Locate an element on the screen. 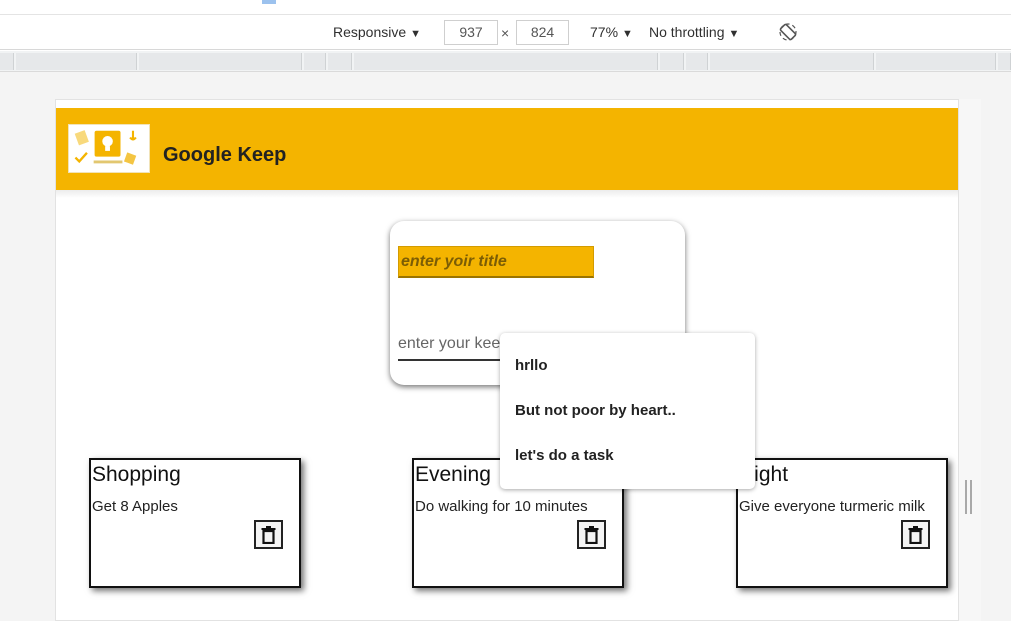  throttling-label: No throttling is located at coordinates (687, 32).